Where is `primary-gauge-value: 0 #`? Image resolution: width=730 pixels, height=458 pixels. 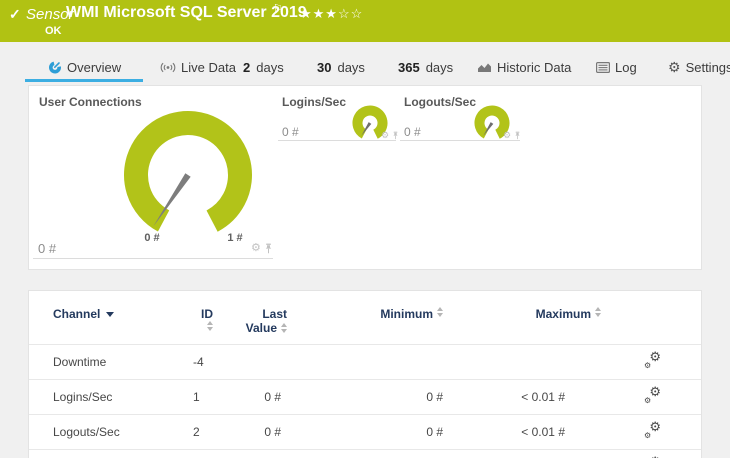 primary-gauge-value: 0 # is located at coordinates (47, 248).